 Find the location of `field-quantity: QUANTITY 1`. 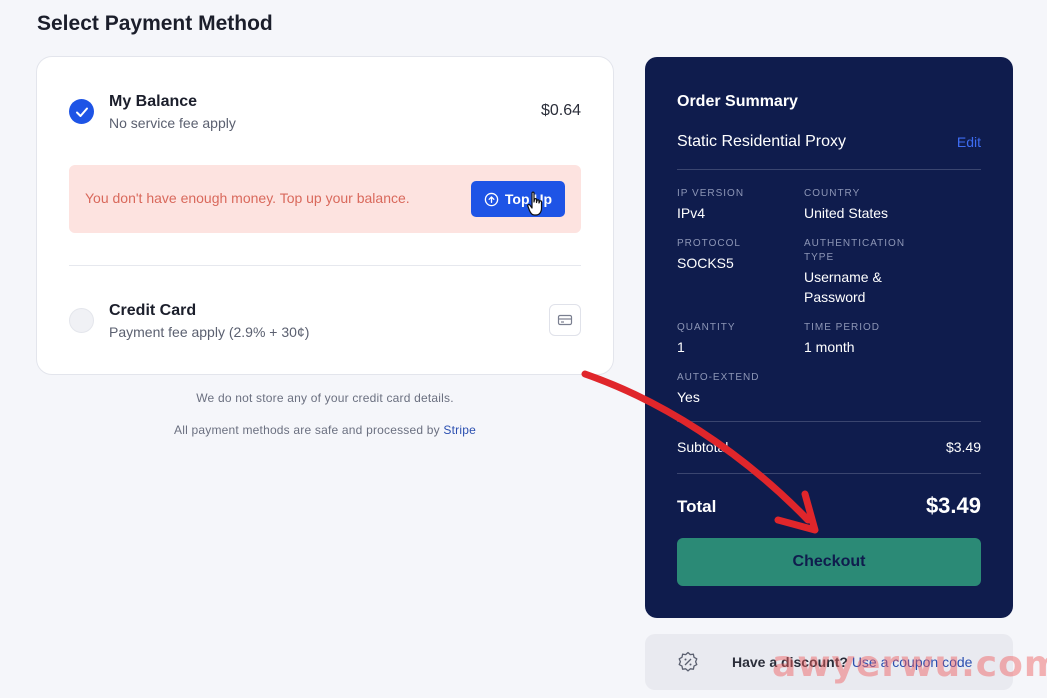

field-quantity: QUANTITY 1 is located at coordinates (737, 339).